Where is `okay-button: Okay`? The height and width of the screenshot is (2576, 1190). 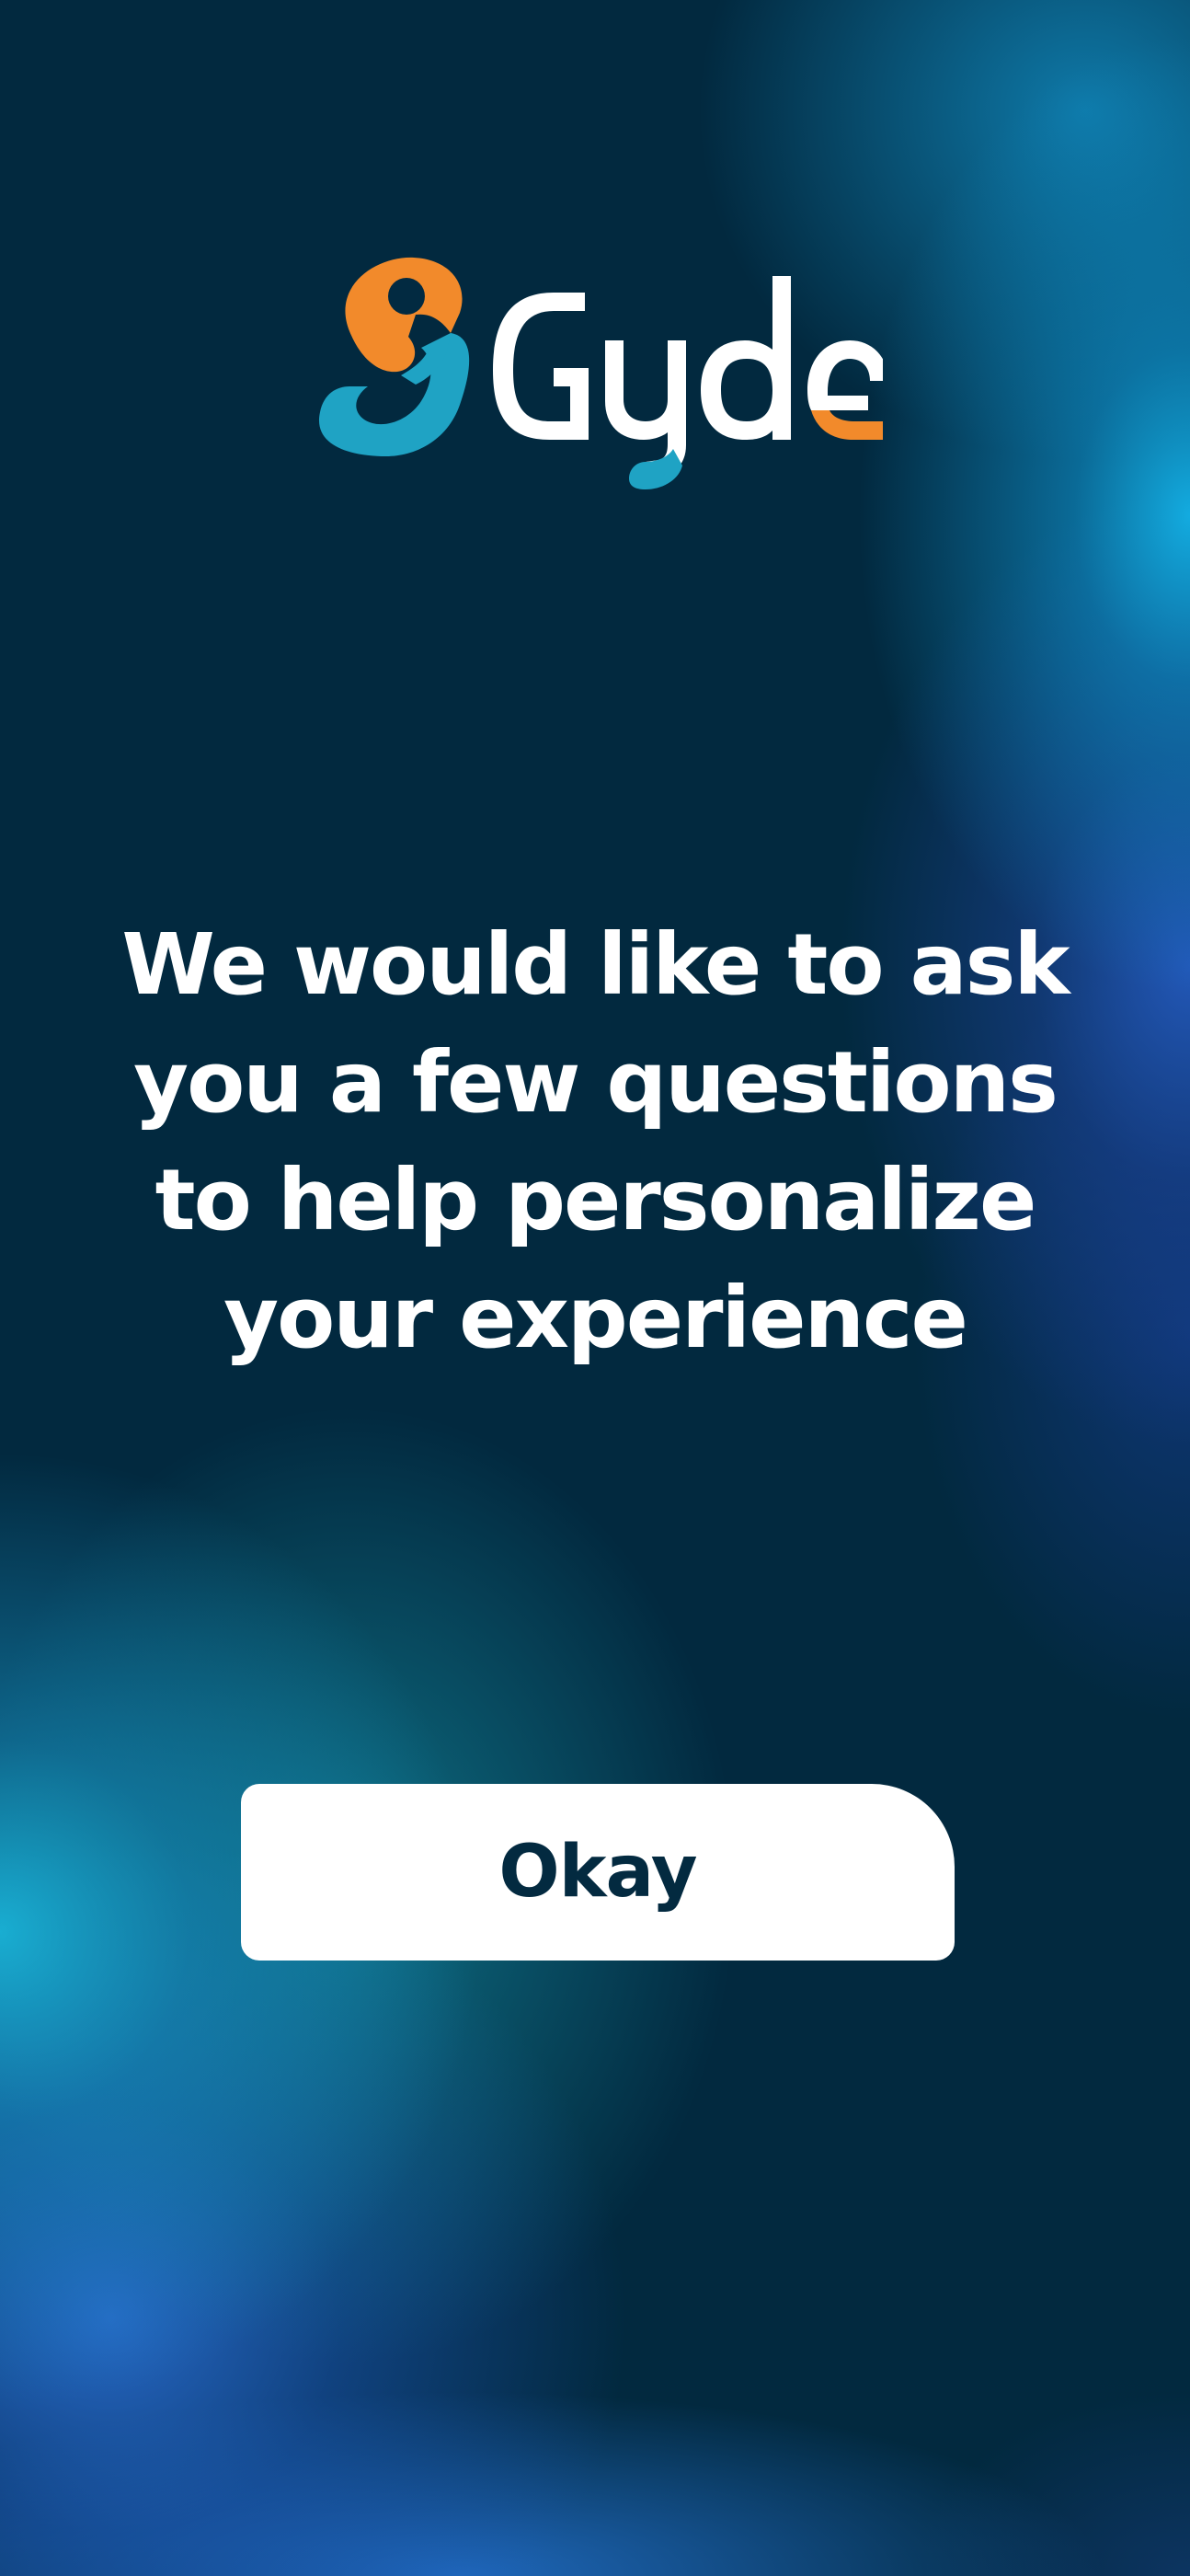 okay-button: Okay is located at coordinates (598, 1872).